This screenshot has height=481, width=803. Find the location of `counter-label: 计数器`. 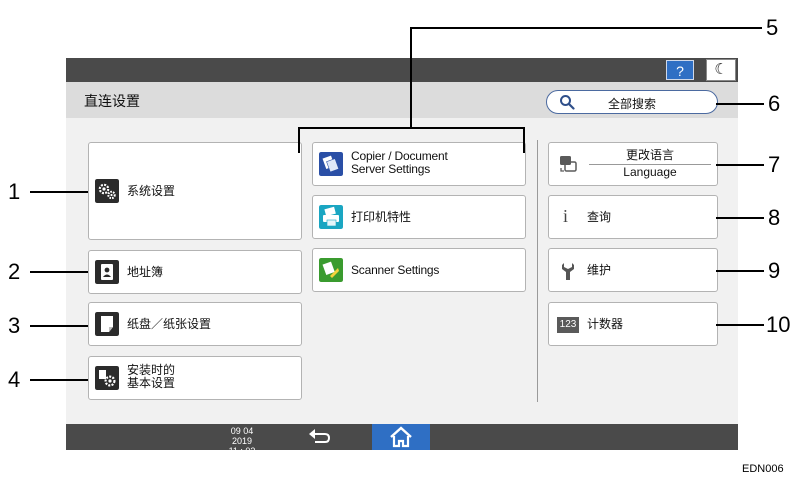

counter-label: 计数器 is located at coordinates (605, 324).